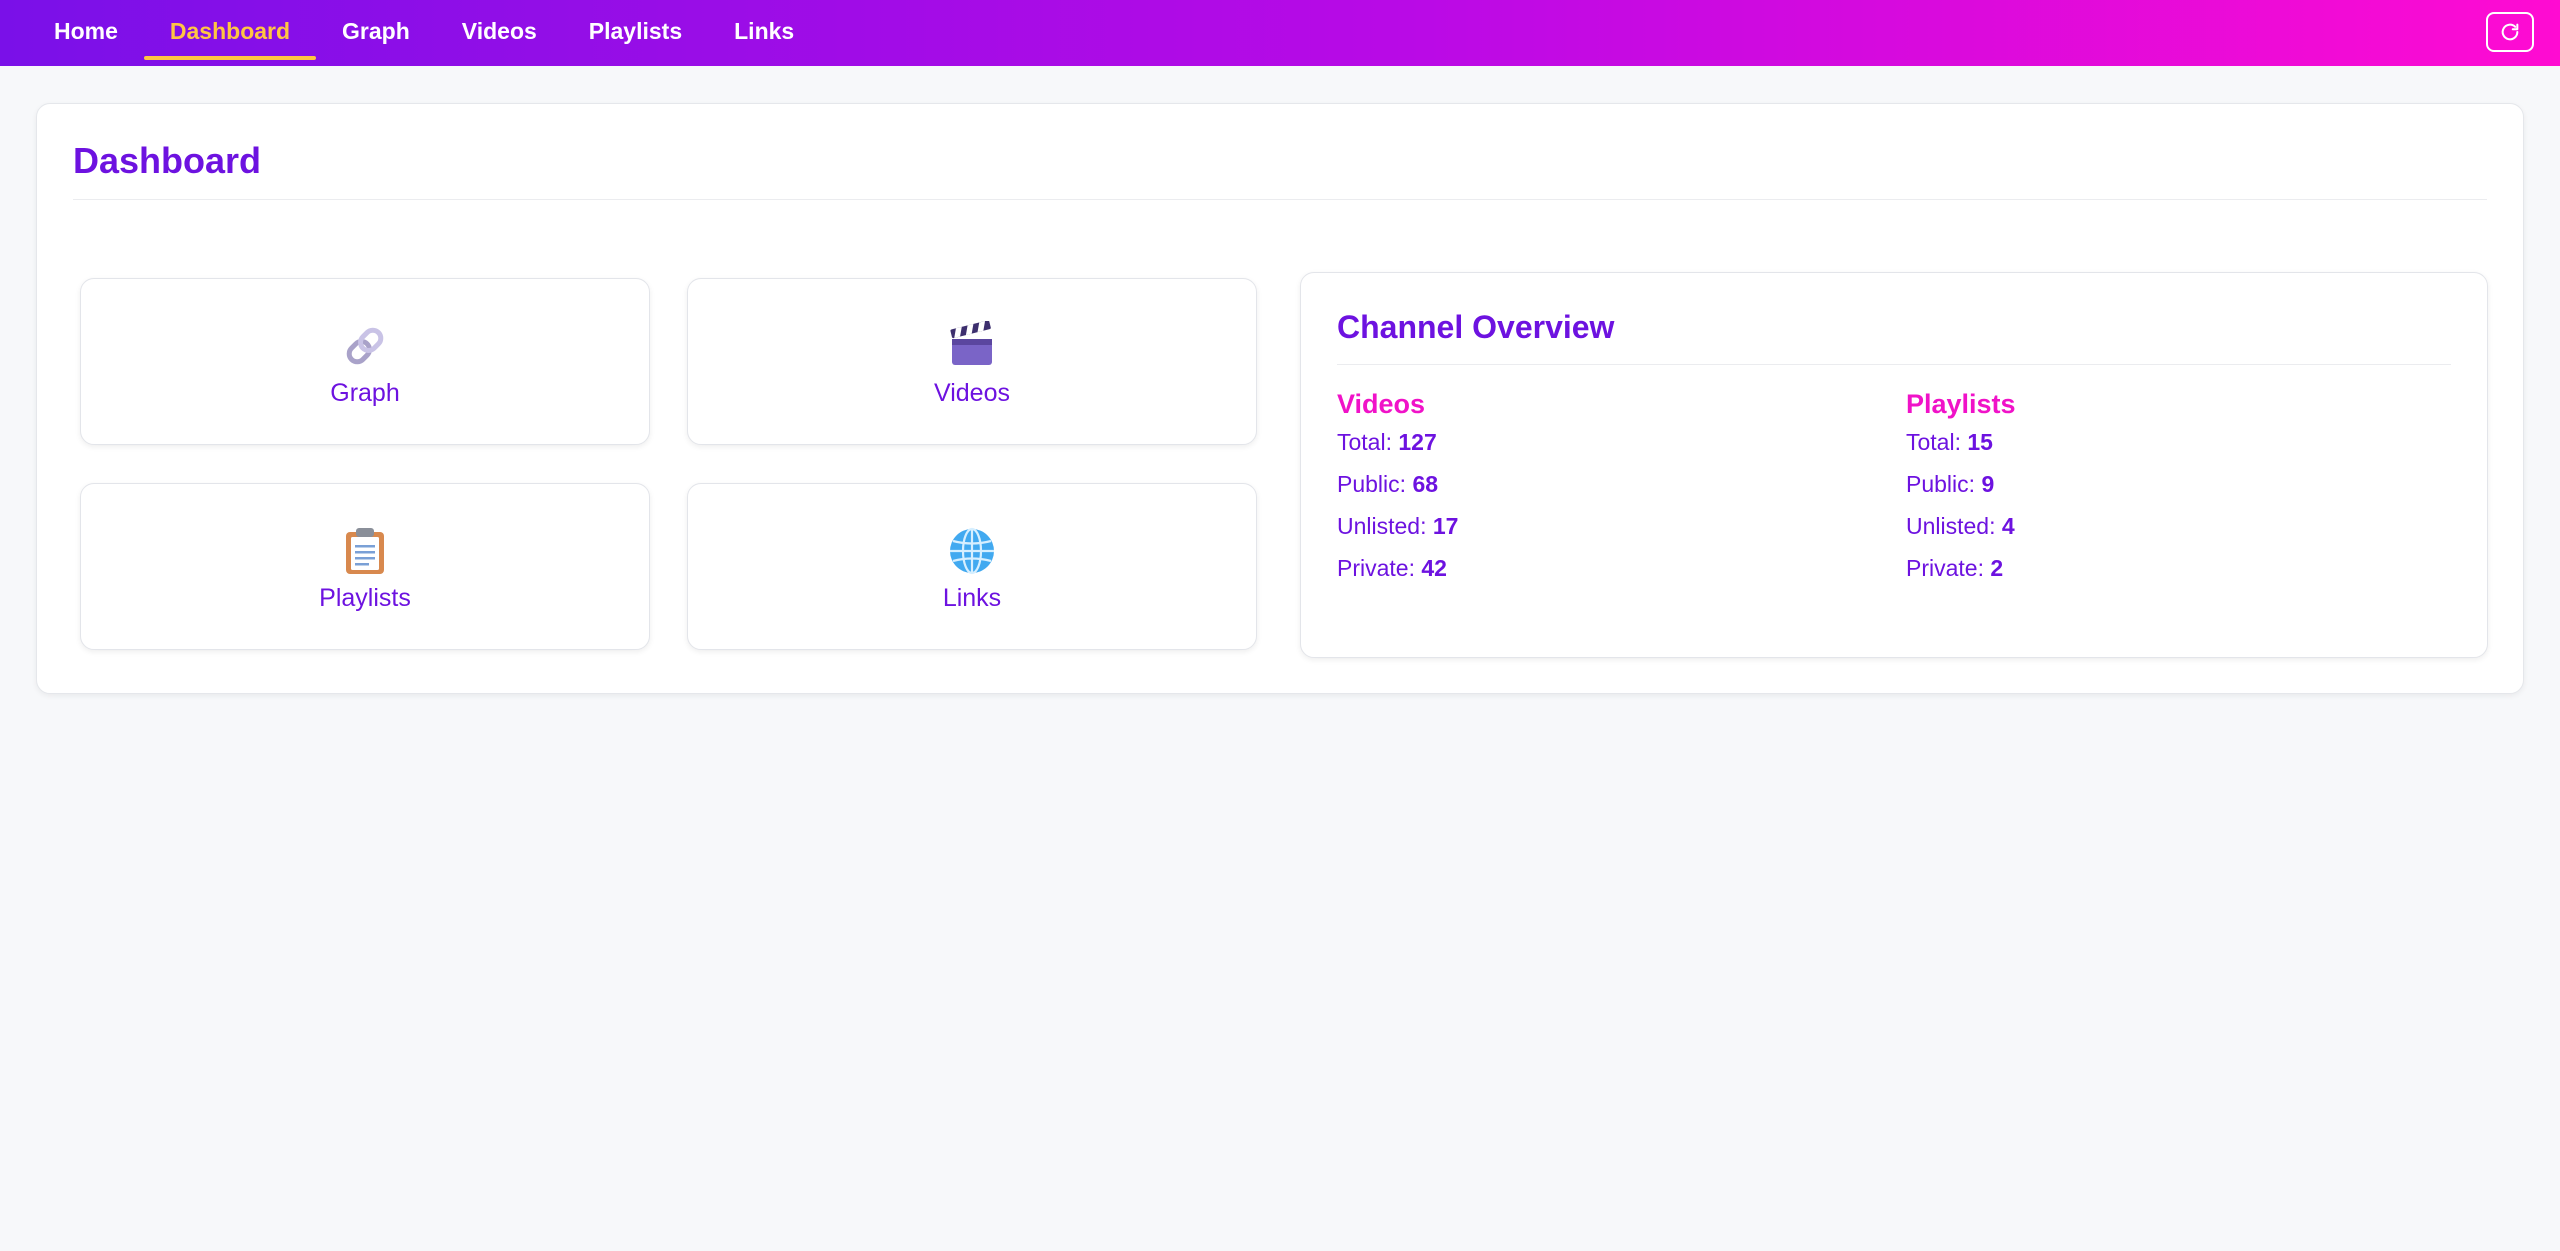  What do you see at coordinates (1280, 199) in the screenshot?
I see `title-divider` at bounding box center [1280, 199].